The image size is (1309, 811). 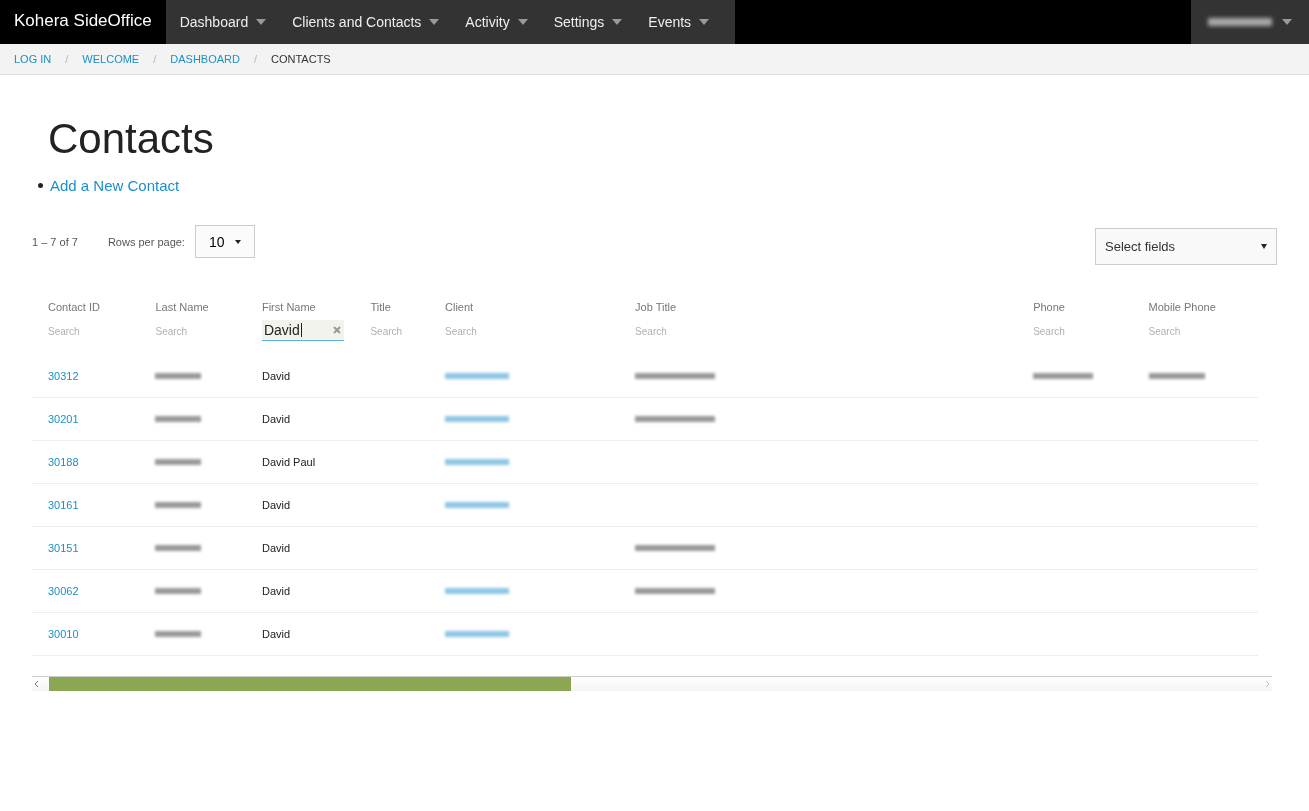 What do you see at coordinates (408, 307) in the screenshot?
I see `column-header: Title` at bounding box center [408, 307].